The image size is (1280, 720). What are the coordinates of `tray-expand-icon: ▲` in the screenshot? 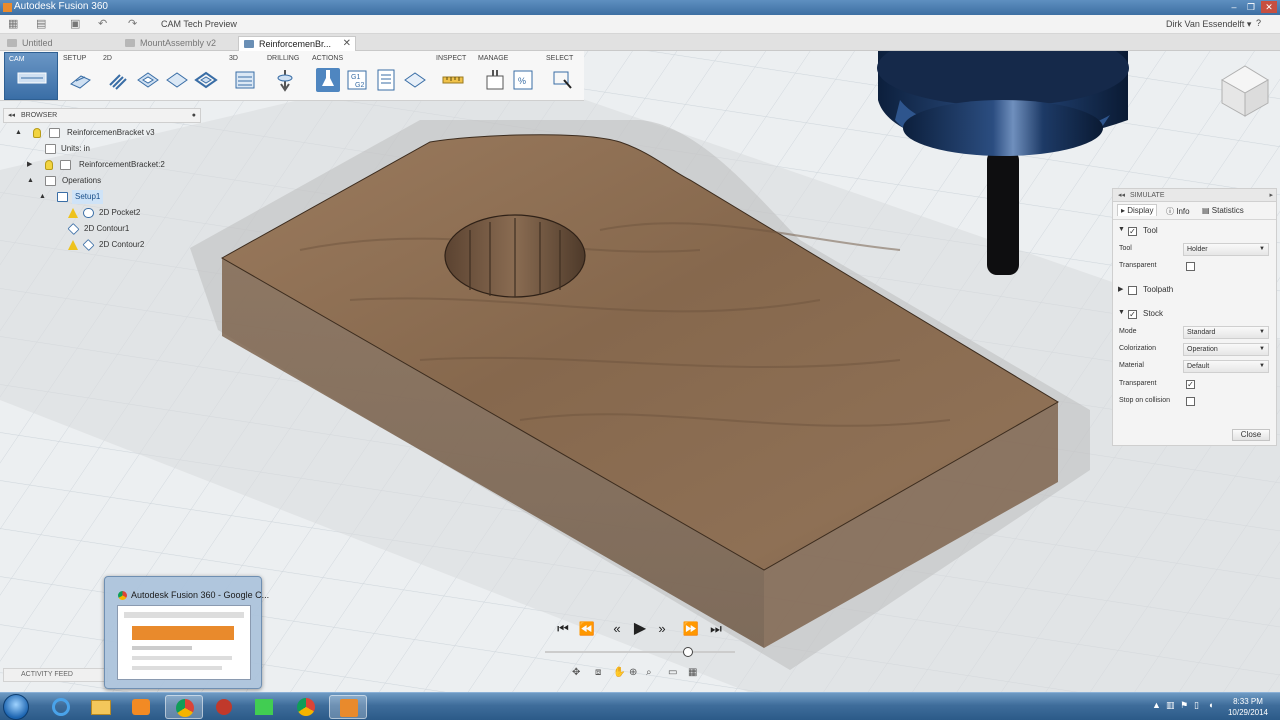 It's located at (1156, 705).